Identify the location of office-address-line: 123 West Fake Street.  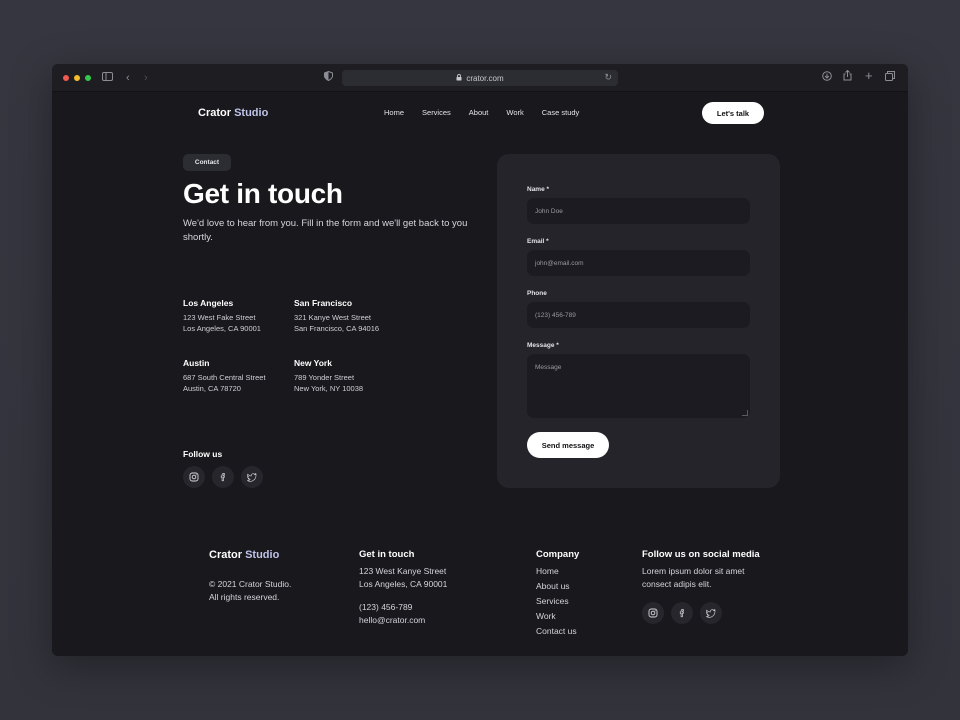
(219, 317).